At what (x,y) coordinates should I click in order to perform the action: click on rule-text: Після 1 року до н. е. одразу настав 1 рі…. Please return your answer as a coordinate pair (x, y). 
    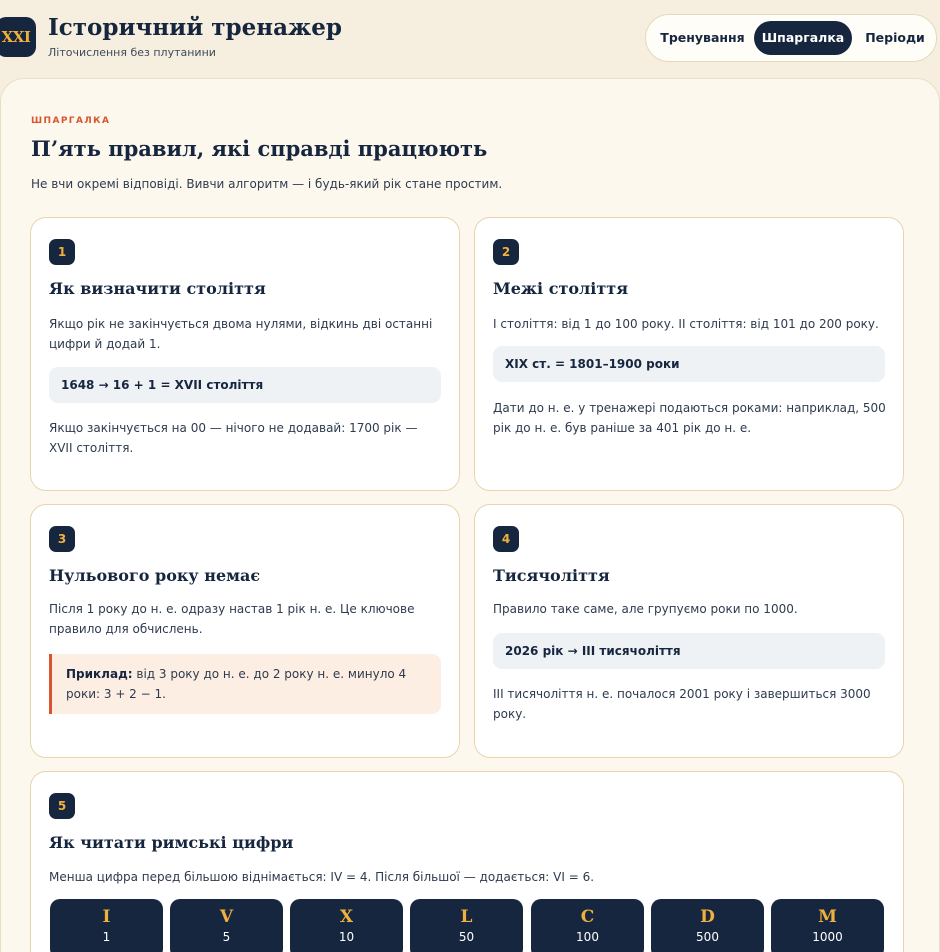
    Looking at the image, I should click on (232, 619).